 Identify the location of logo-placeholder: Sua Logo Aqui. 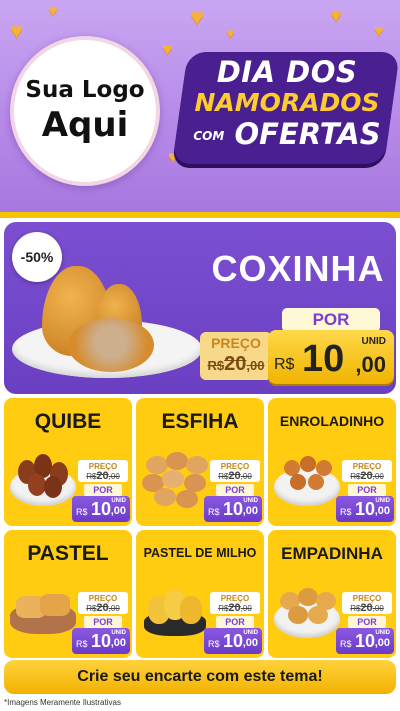
(85, 111).